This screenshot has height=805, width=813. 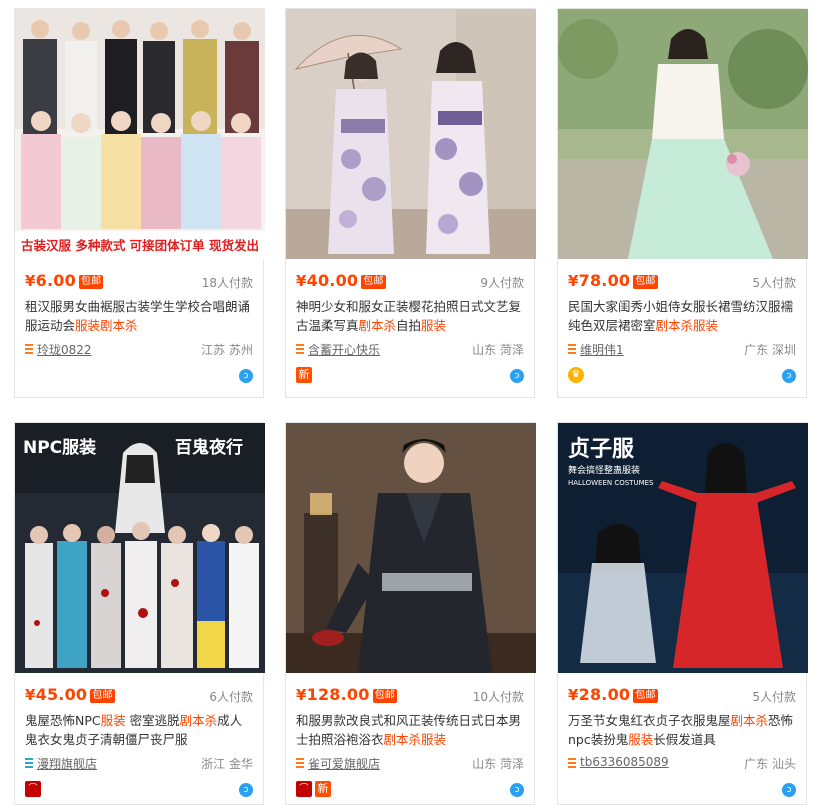 What do you see at coordinates (63, 720) in the screenshot?
I see `title-text: 鬼屋恐怖NPC` at bounding box center [63, 720].